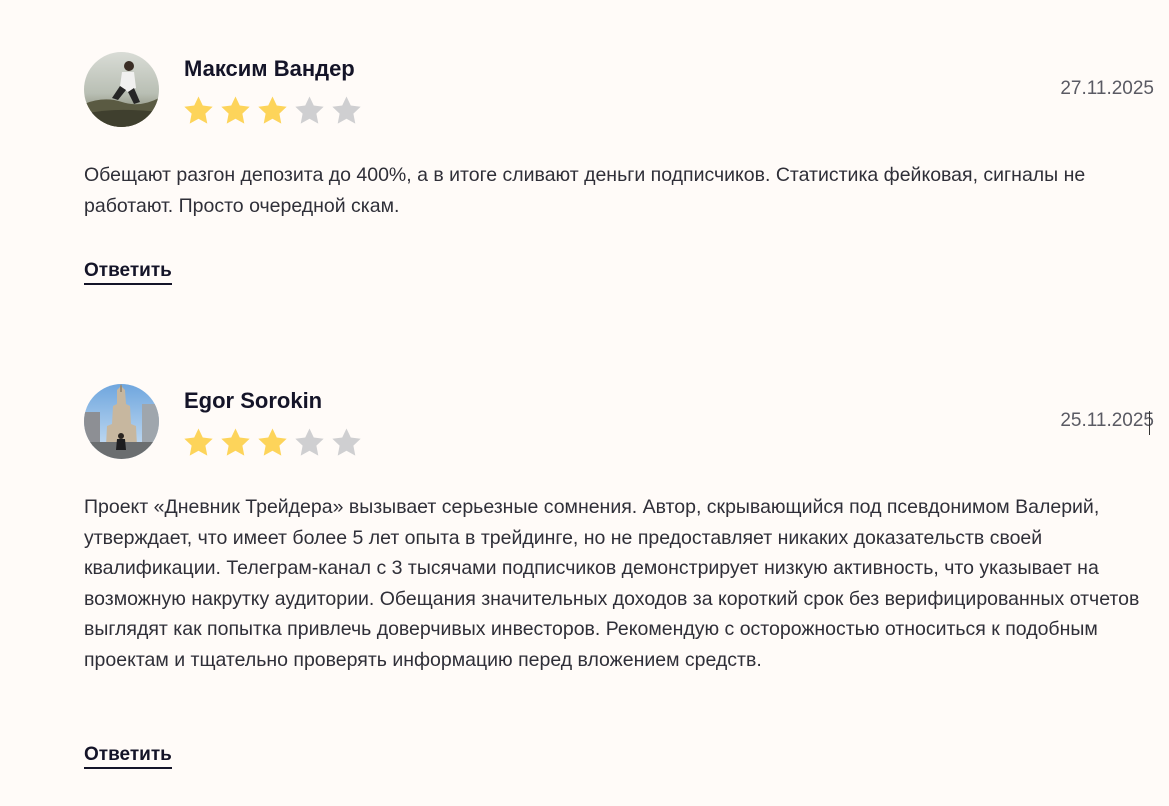 The image size is (1169, 806). What do you see at coordinates (269, 68) in the screenshot?
I see `author-name: Максим Вандер` at bounding box center [269, 68].